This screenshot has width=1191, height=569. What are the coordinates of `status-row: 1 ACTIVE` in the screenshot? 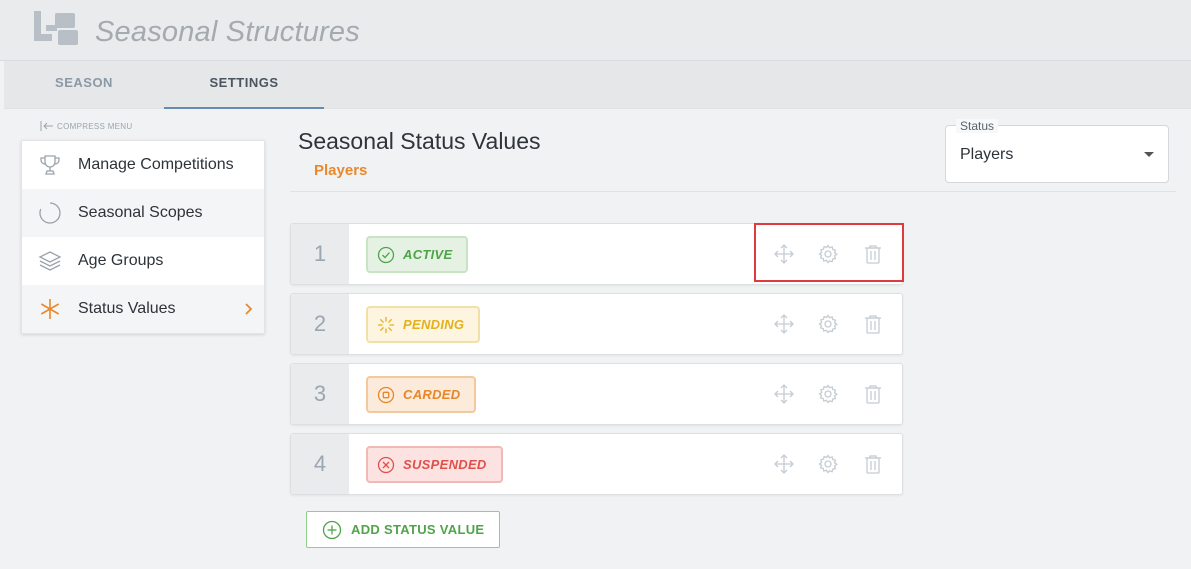 It's located at (596, 254).